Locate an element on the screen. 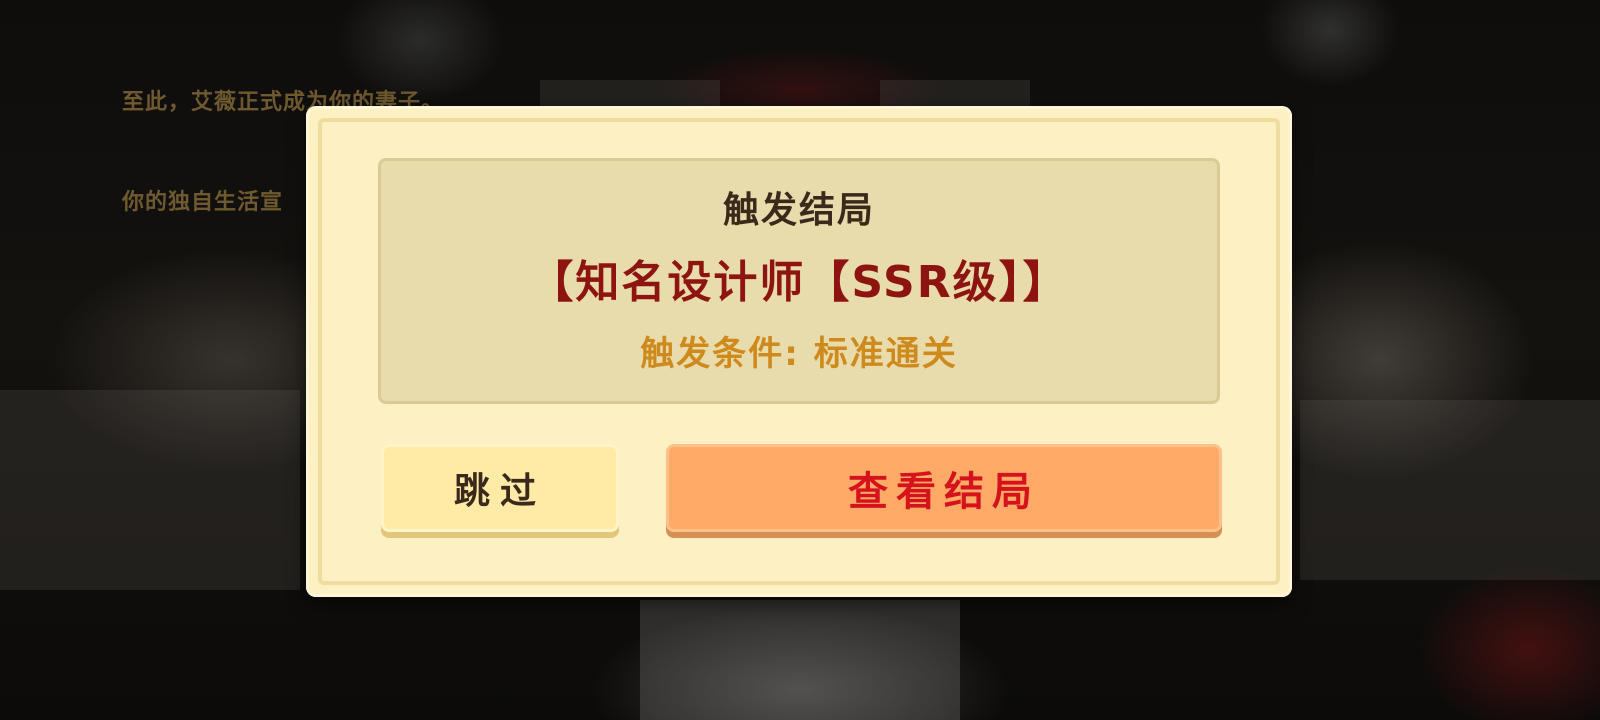  dialog-title: 触发结局 is located at coordinates (798, 210).